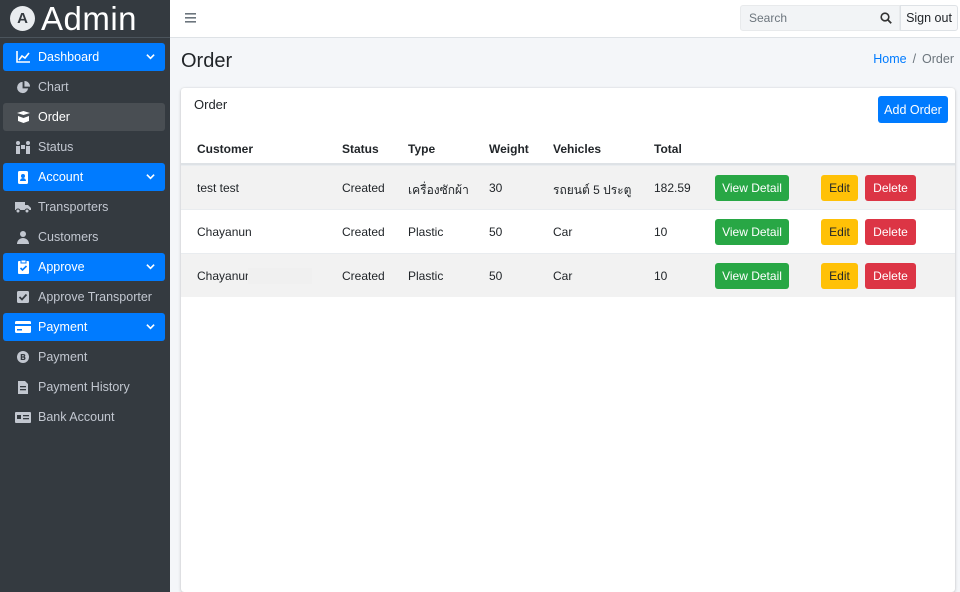 The height and width of the screenshot is (592, 960). I want to click on user-tie-icon, so click(23, 237).